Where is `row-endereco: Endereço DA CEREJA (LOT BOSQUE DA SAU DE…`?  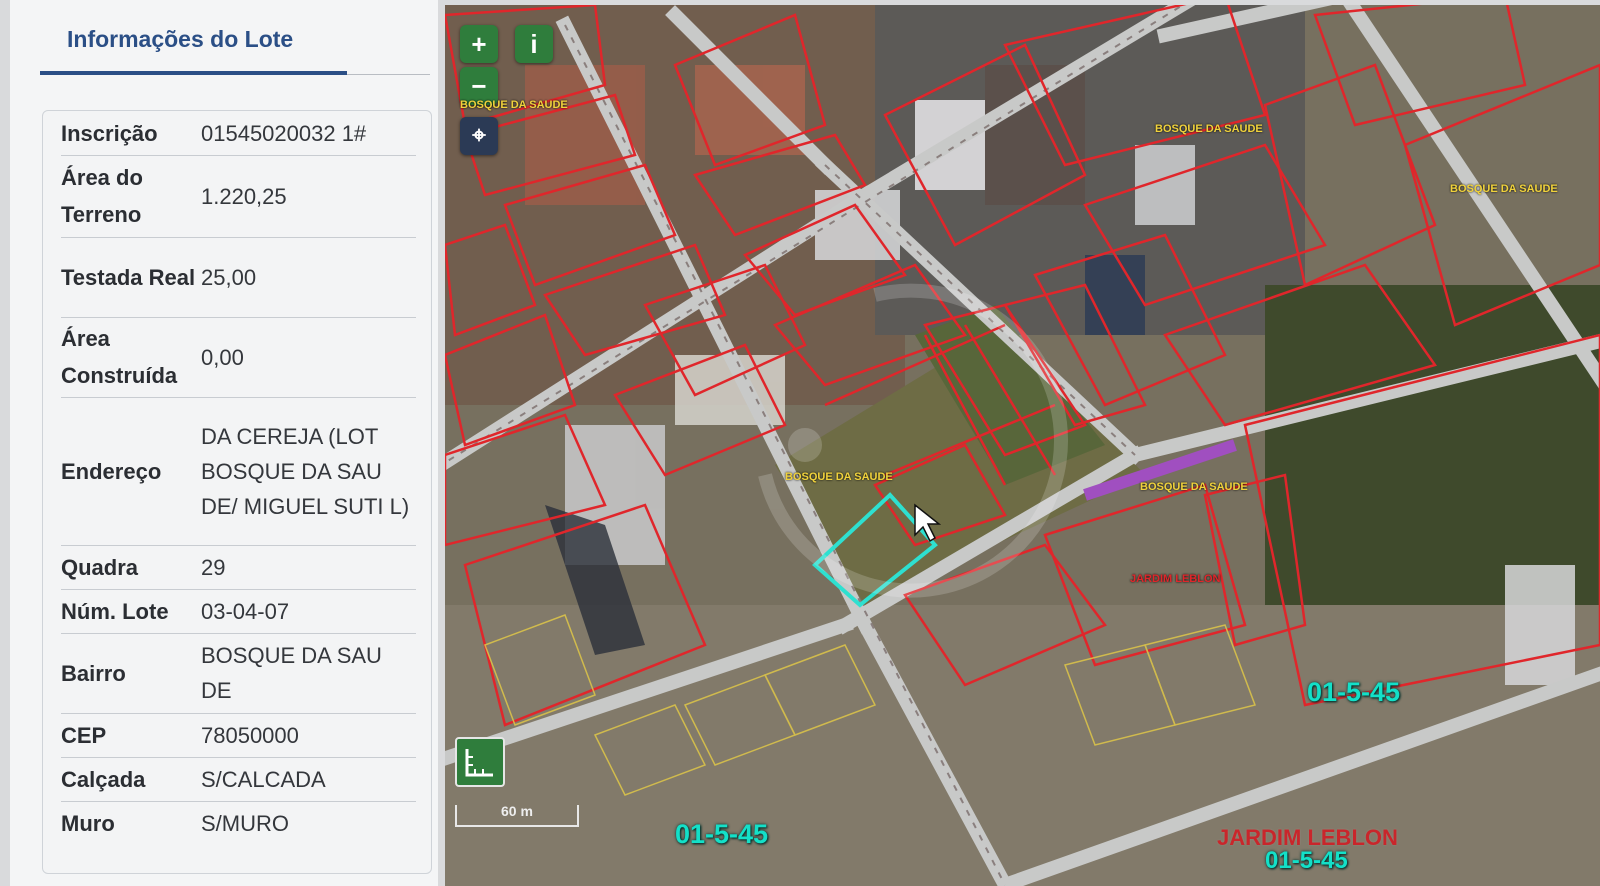
row-endereco: Endereço DA CEREJA (LOT BOSQUE DA SAU DE… is located at coordinates (238, 471).